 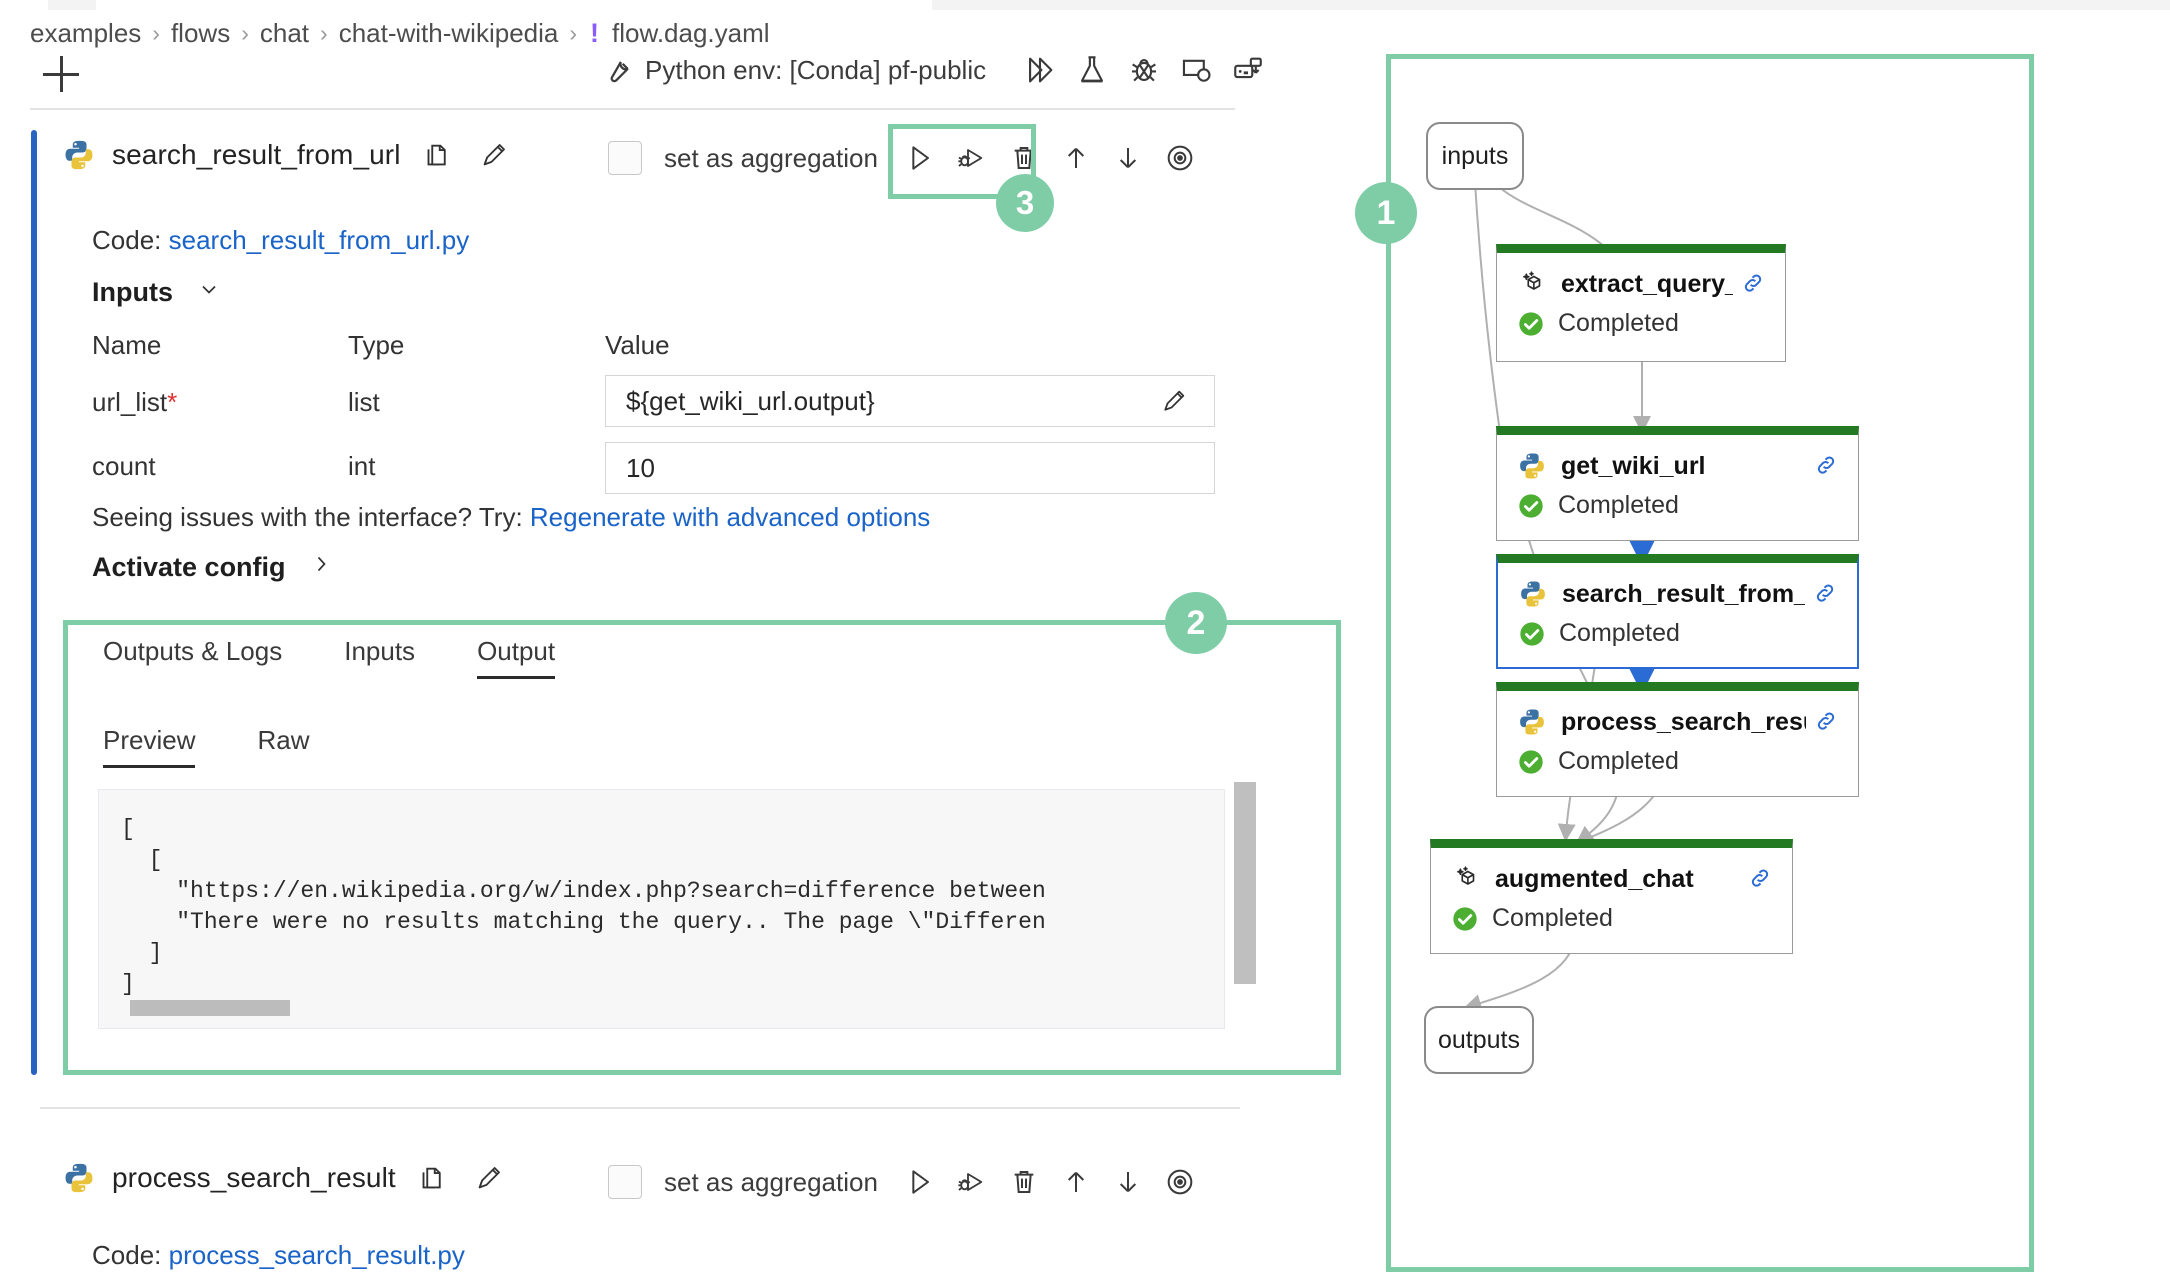 I want to click on graph-node-inputs-label: inputs, so click(x=1475, y=155).